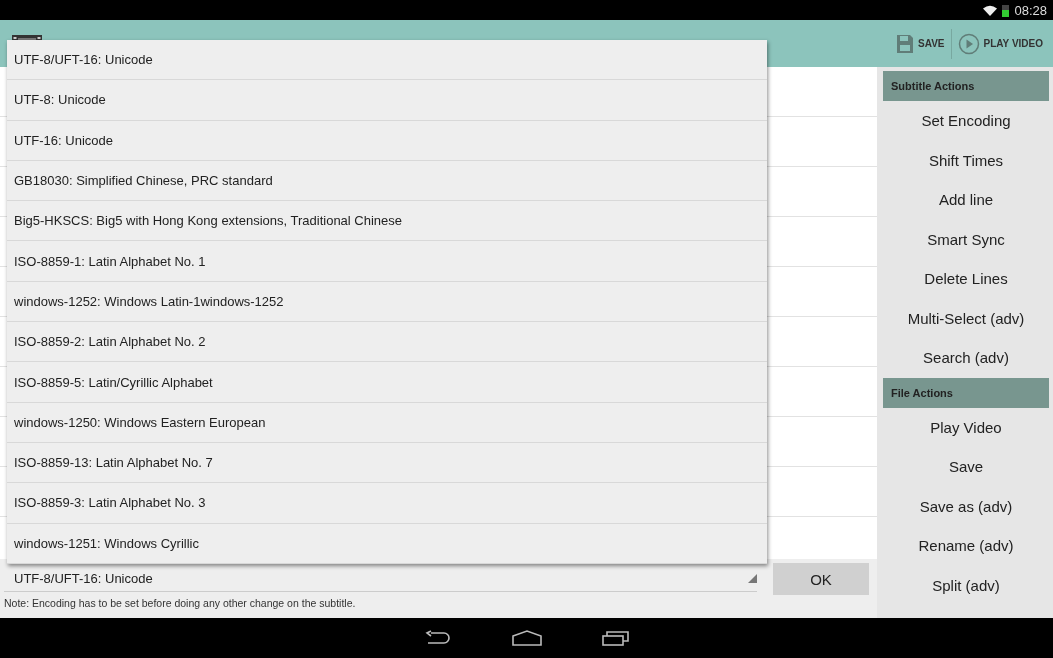 This screenshot has width=1053, height=658. I want to click on wifi-icon, so click(990, 10).